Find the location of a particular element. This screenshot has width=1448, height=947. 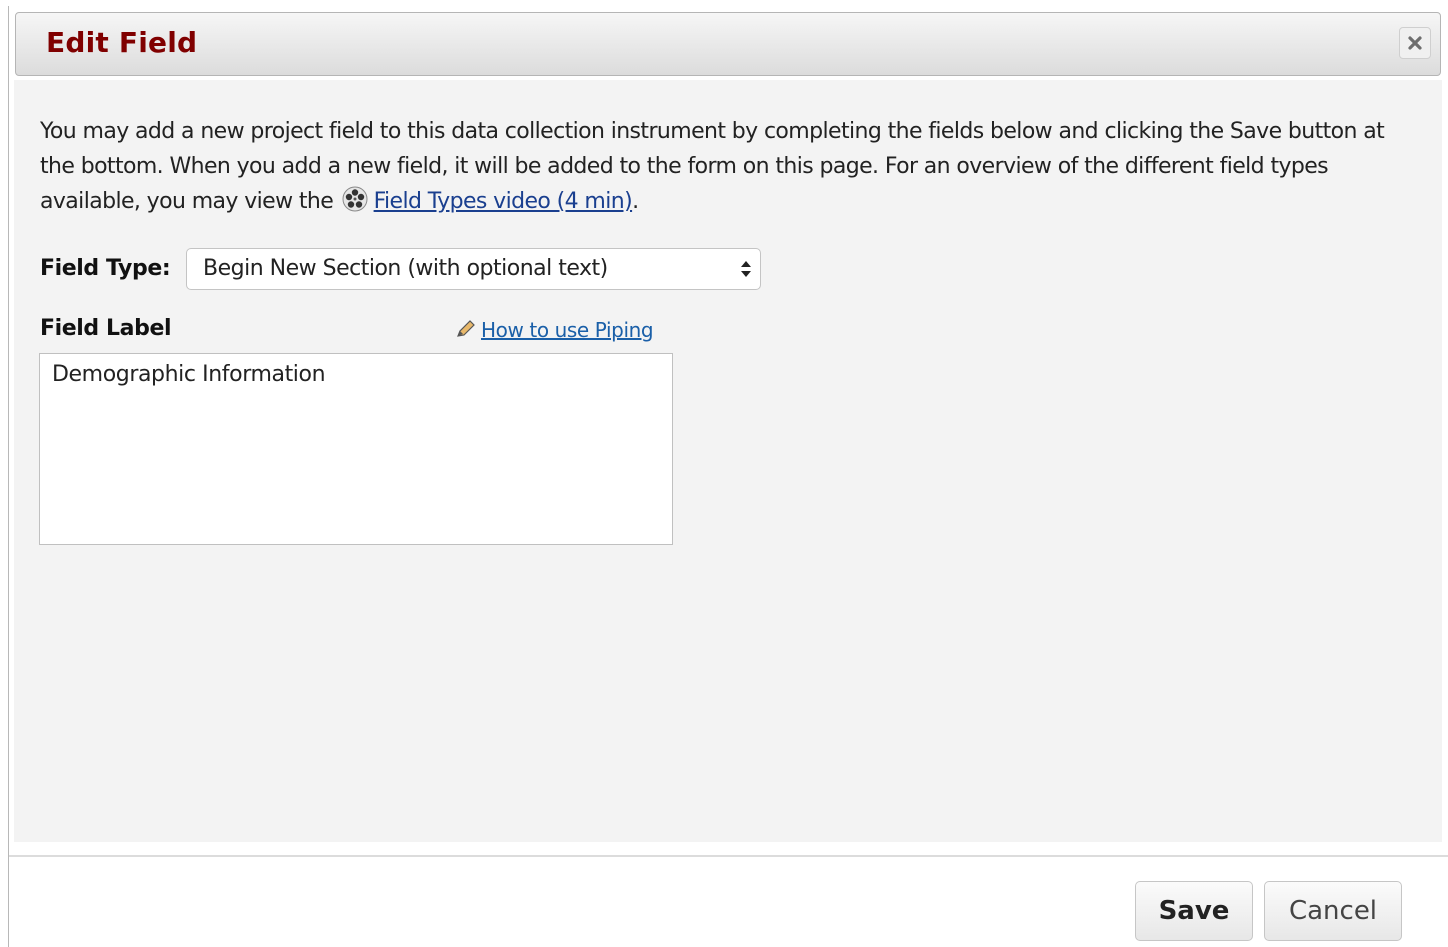

intro-suffix: . is located at coordinates (635, 201).